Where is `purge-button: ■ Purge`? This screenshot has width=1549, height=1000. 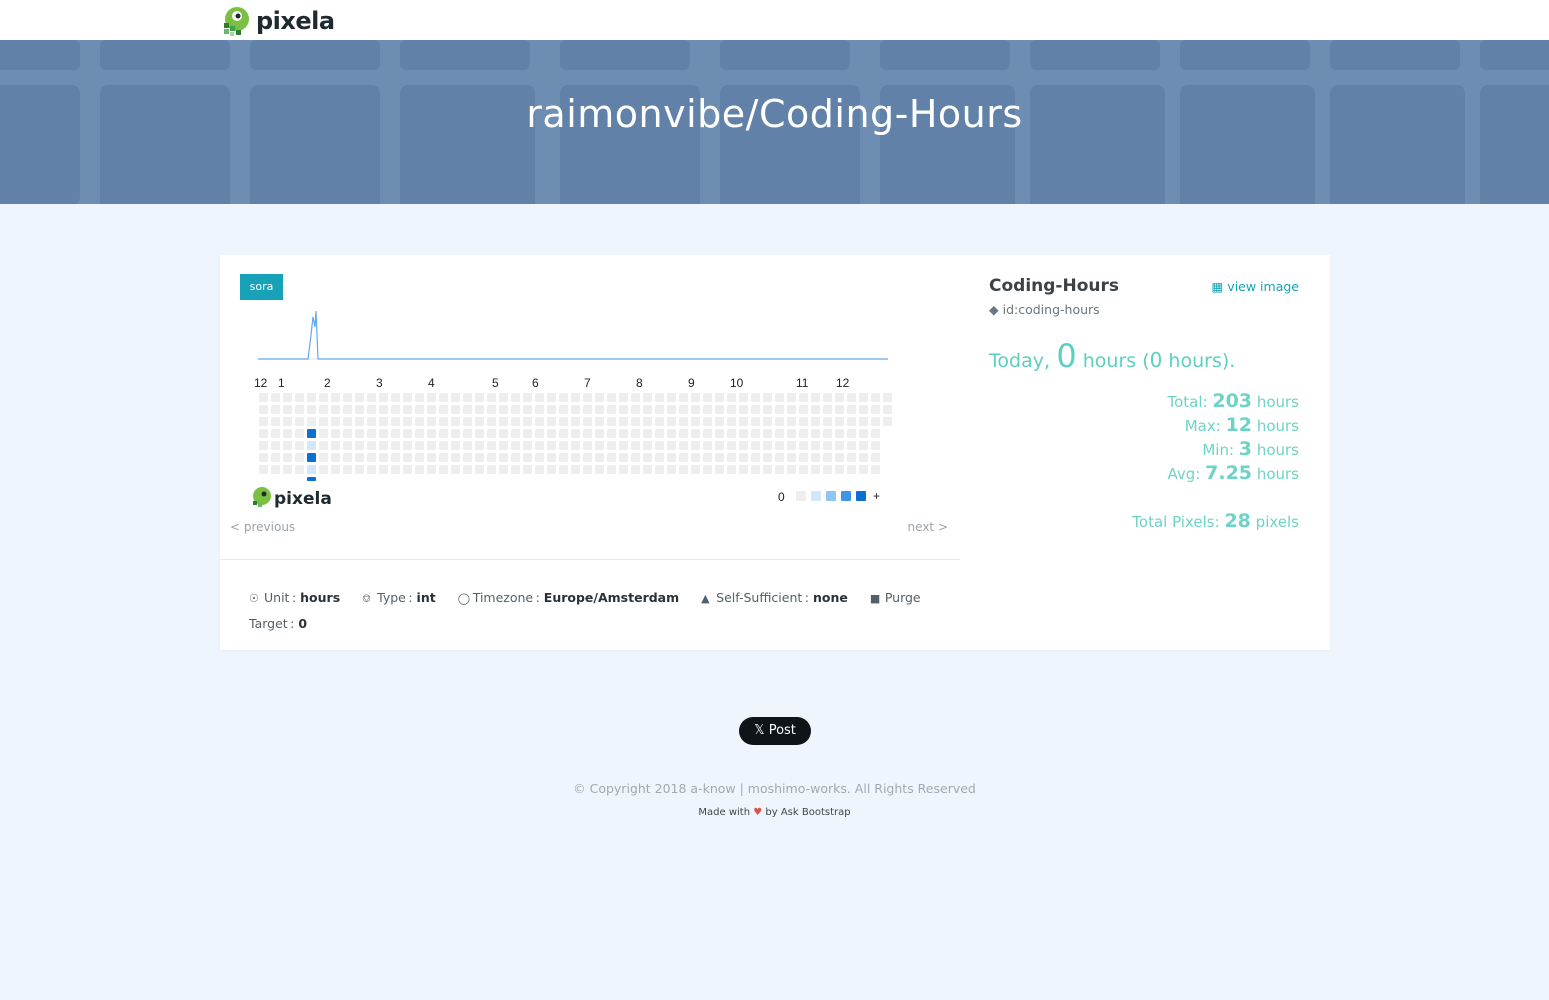 purge-button: ■ Purge is located at coordinates (895, 598).